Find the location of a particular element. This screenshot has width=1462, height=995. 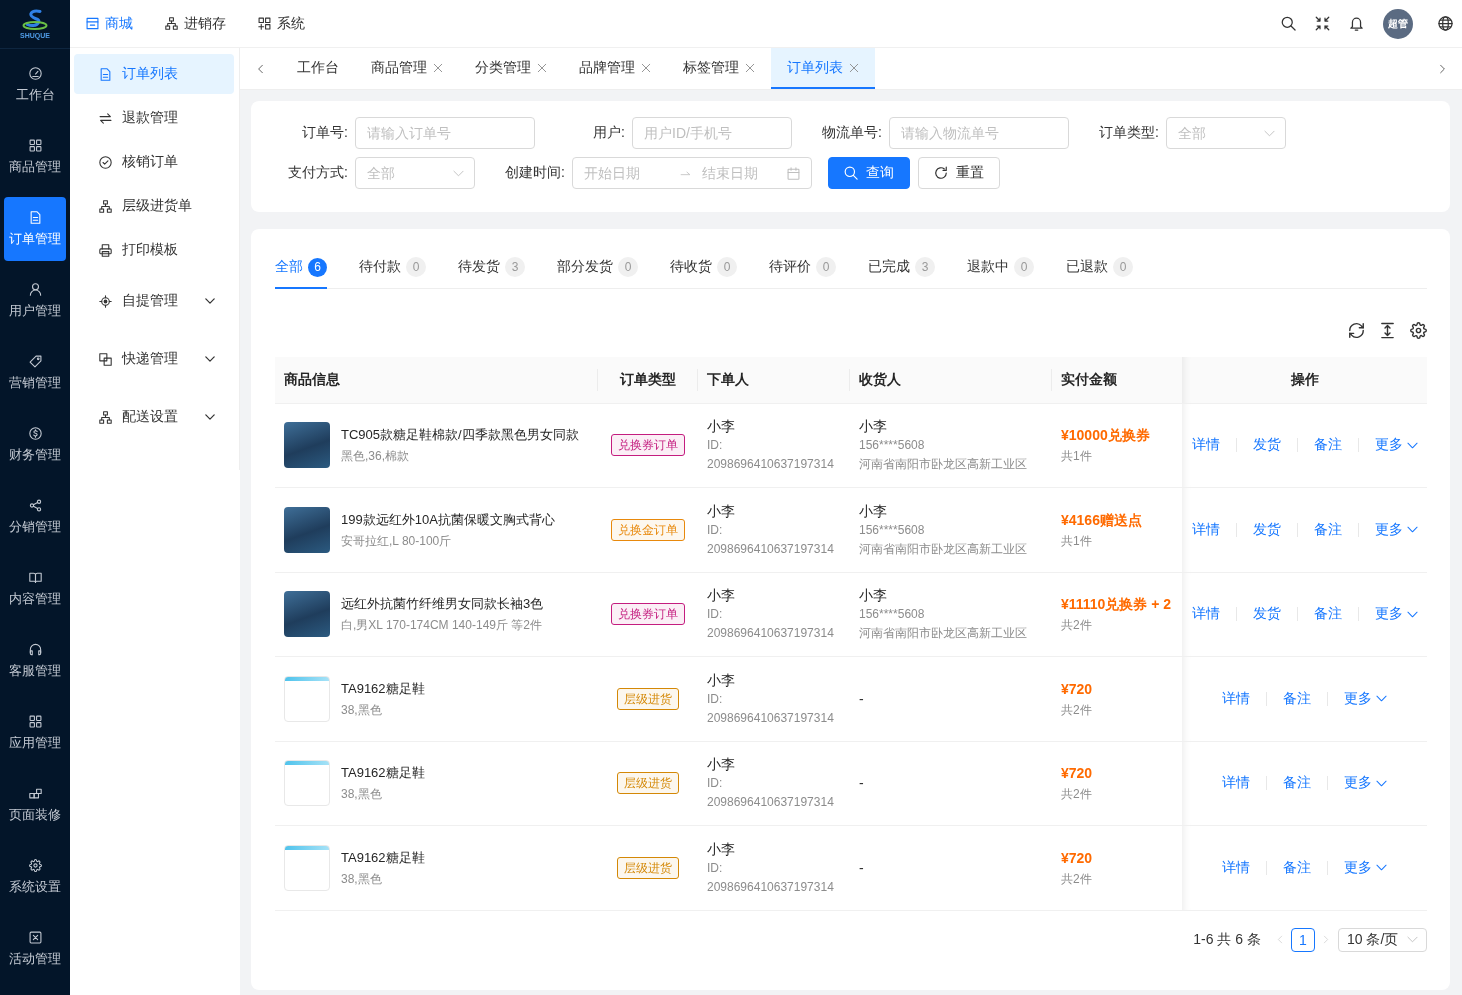

page-size-select: 10 条/页 is located at coordinates (1382, 939).